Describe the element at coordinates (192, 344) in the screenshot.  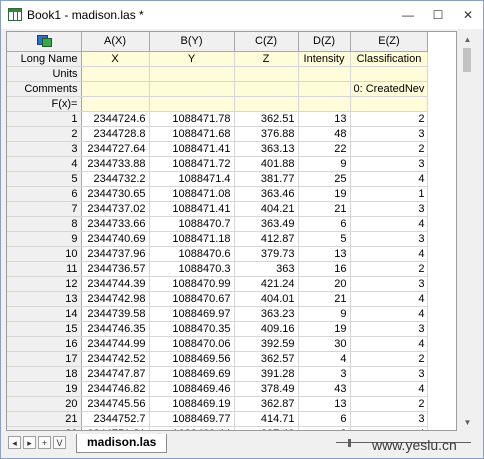
I see `data-cell: 1088470.06` at that location.